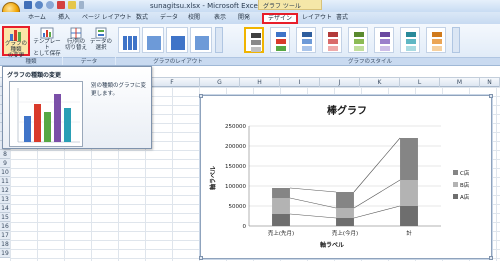  Describe the element at coordinates (61, 5) in the screenshot. I see `sort-icon` at that location.